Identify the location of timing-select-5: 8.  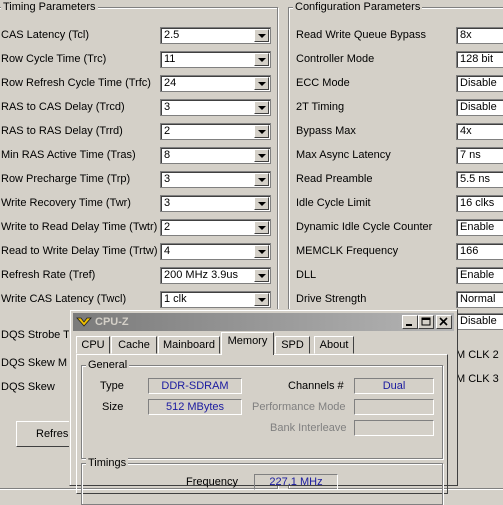
(215, 155).